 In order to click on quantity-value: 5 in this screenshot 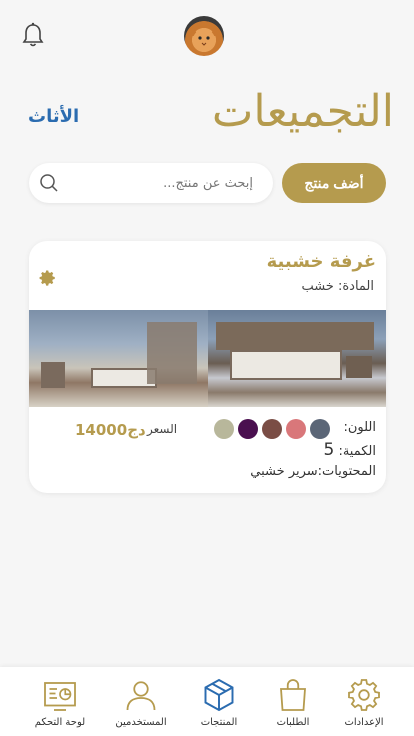, I will do `click(329, 450)`.